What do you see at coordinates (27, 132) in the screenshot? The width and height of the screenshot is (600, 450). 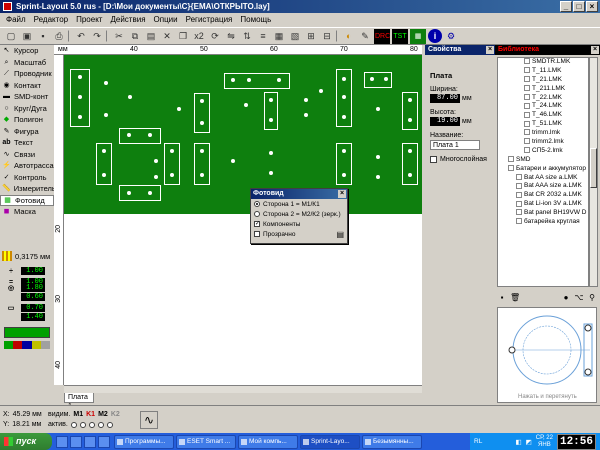 I see `tool-shape: ✎ Фигура` at bounding box center [27, 132].